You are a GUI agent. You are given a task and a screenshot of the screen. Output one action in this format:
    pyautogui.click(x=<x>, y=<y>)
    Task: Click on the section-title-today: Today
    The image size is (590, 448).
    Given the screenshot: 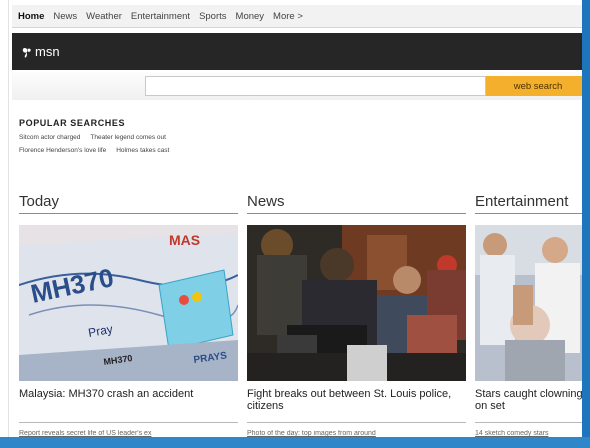 What is the action you would take?
    pyautogui.click(x=39, y=201)
    